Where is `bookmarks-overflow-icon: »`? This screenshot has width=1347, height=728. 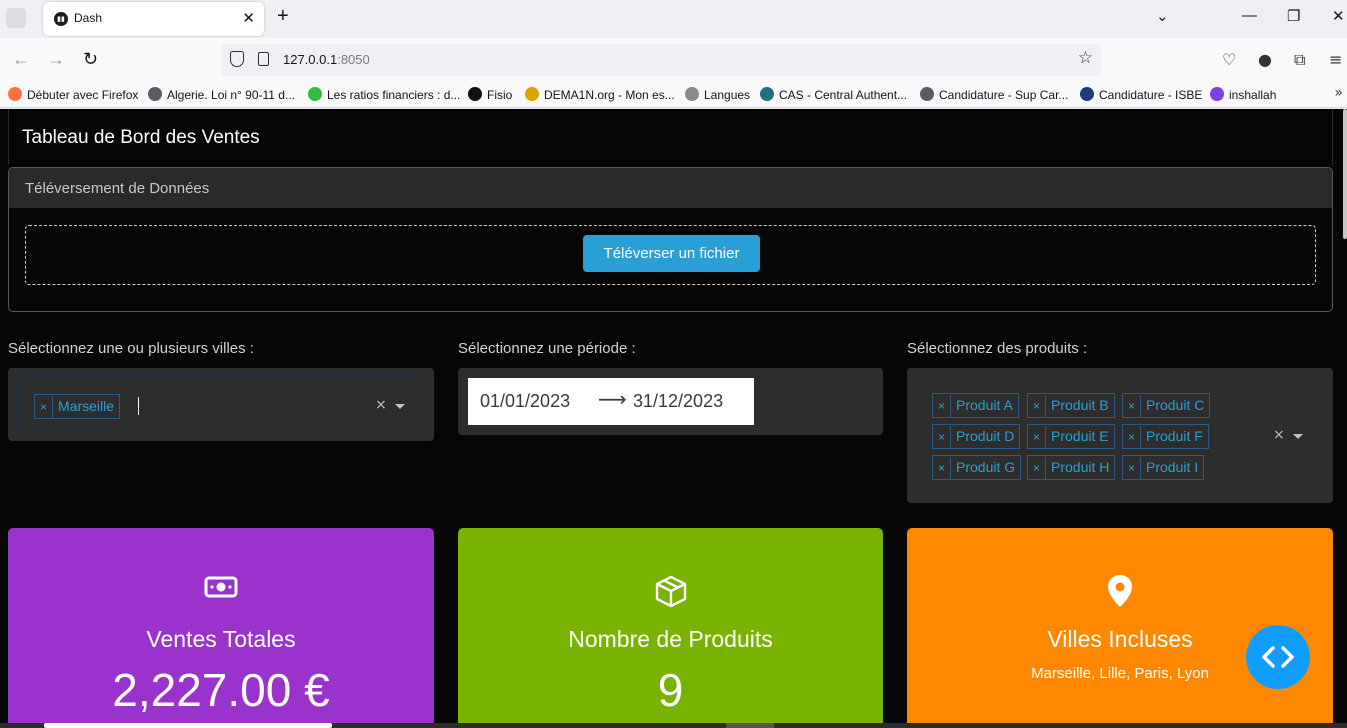 bookmarks-overflow-icon: » is located at coordinates (1338, 93).